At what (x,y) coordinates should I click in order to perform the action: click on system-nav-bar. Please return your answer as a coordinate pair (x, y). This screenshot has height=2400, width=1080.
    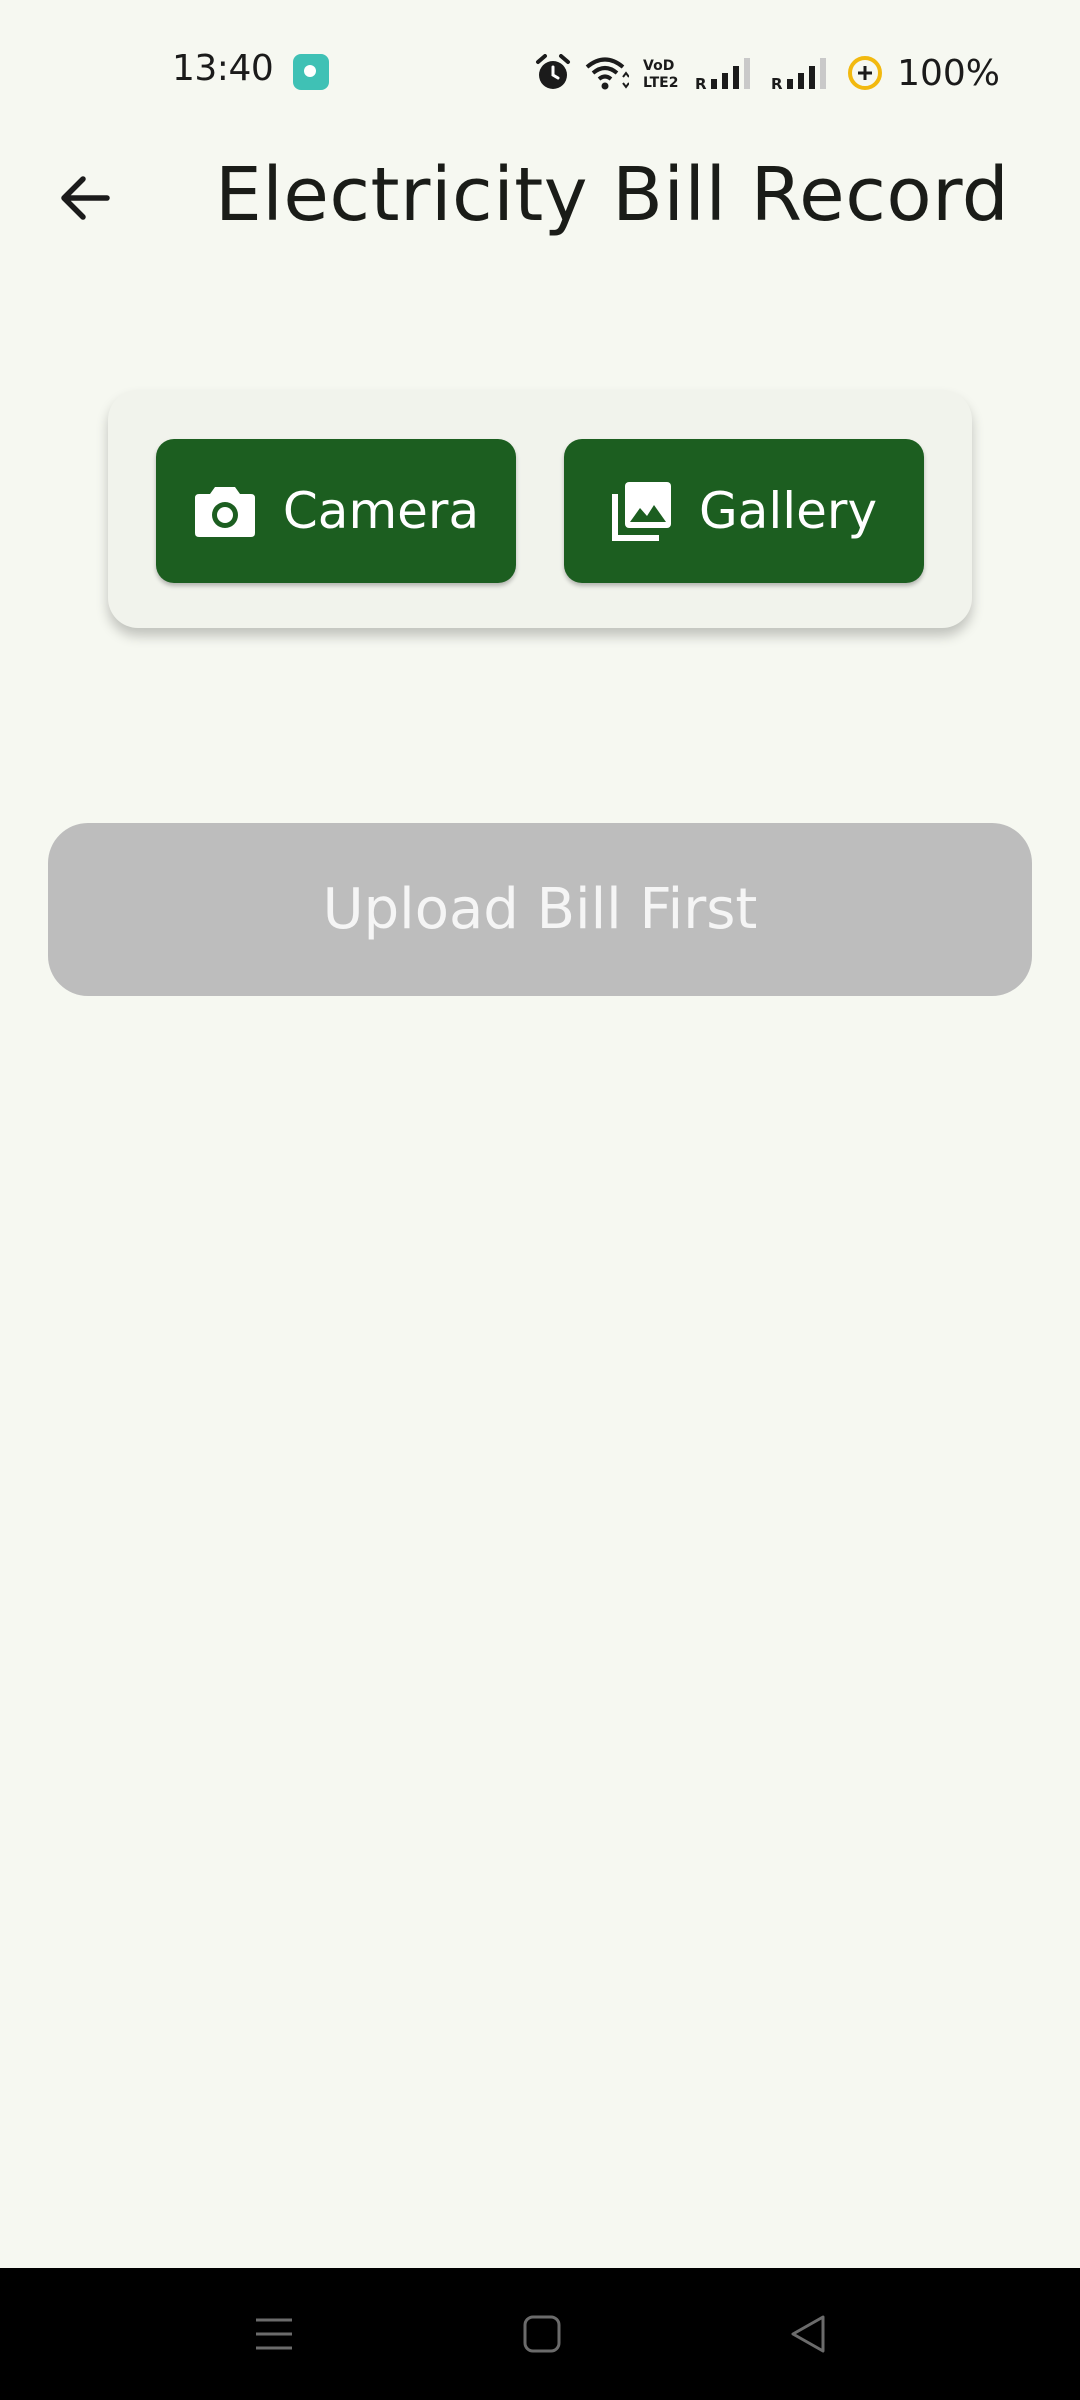
    Looking at the image, I should click on (540, 2334).